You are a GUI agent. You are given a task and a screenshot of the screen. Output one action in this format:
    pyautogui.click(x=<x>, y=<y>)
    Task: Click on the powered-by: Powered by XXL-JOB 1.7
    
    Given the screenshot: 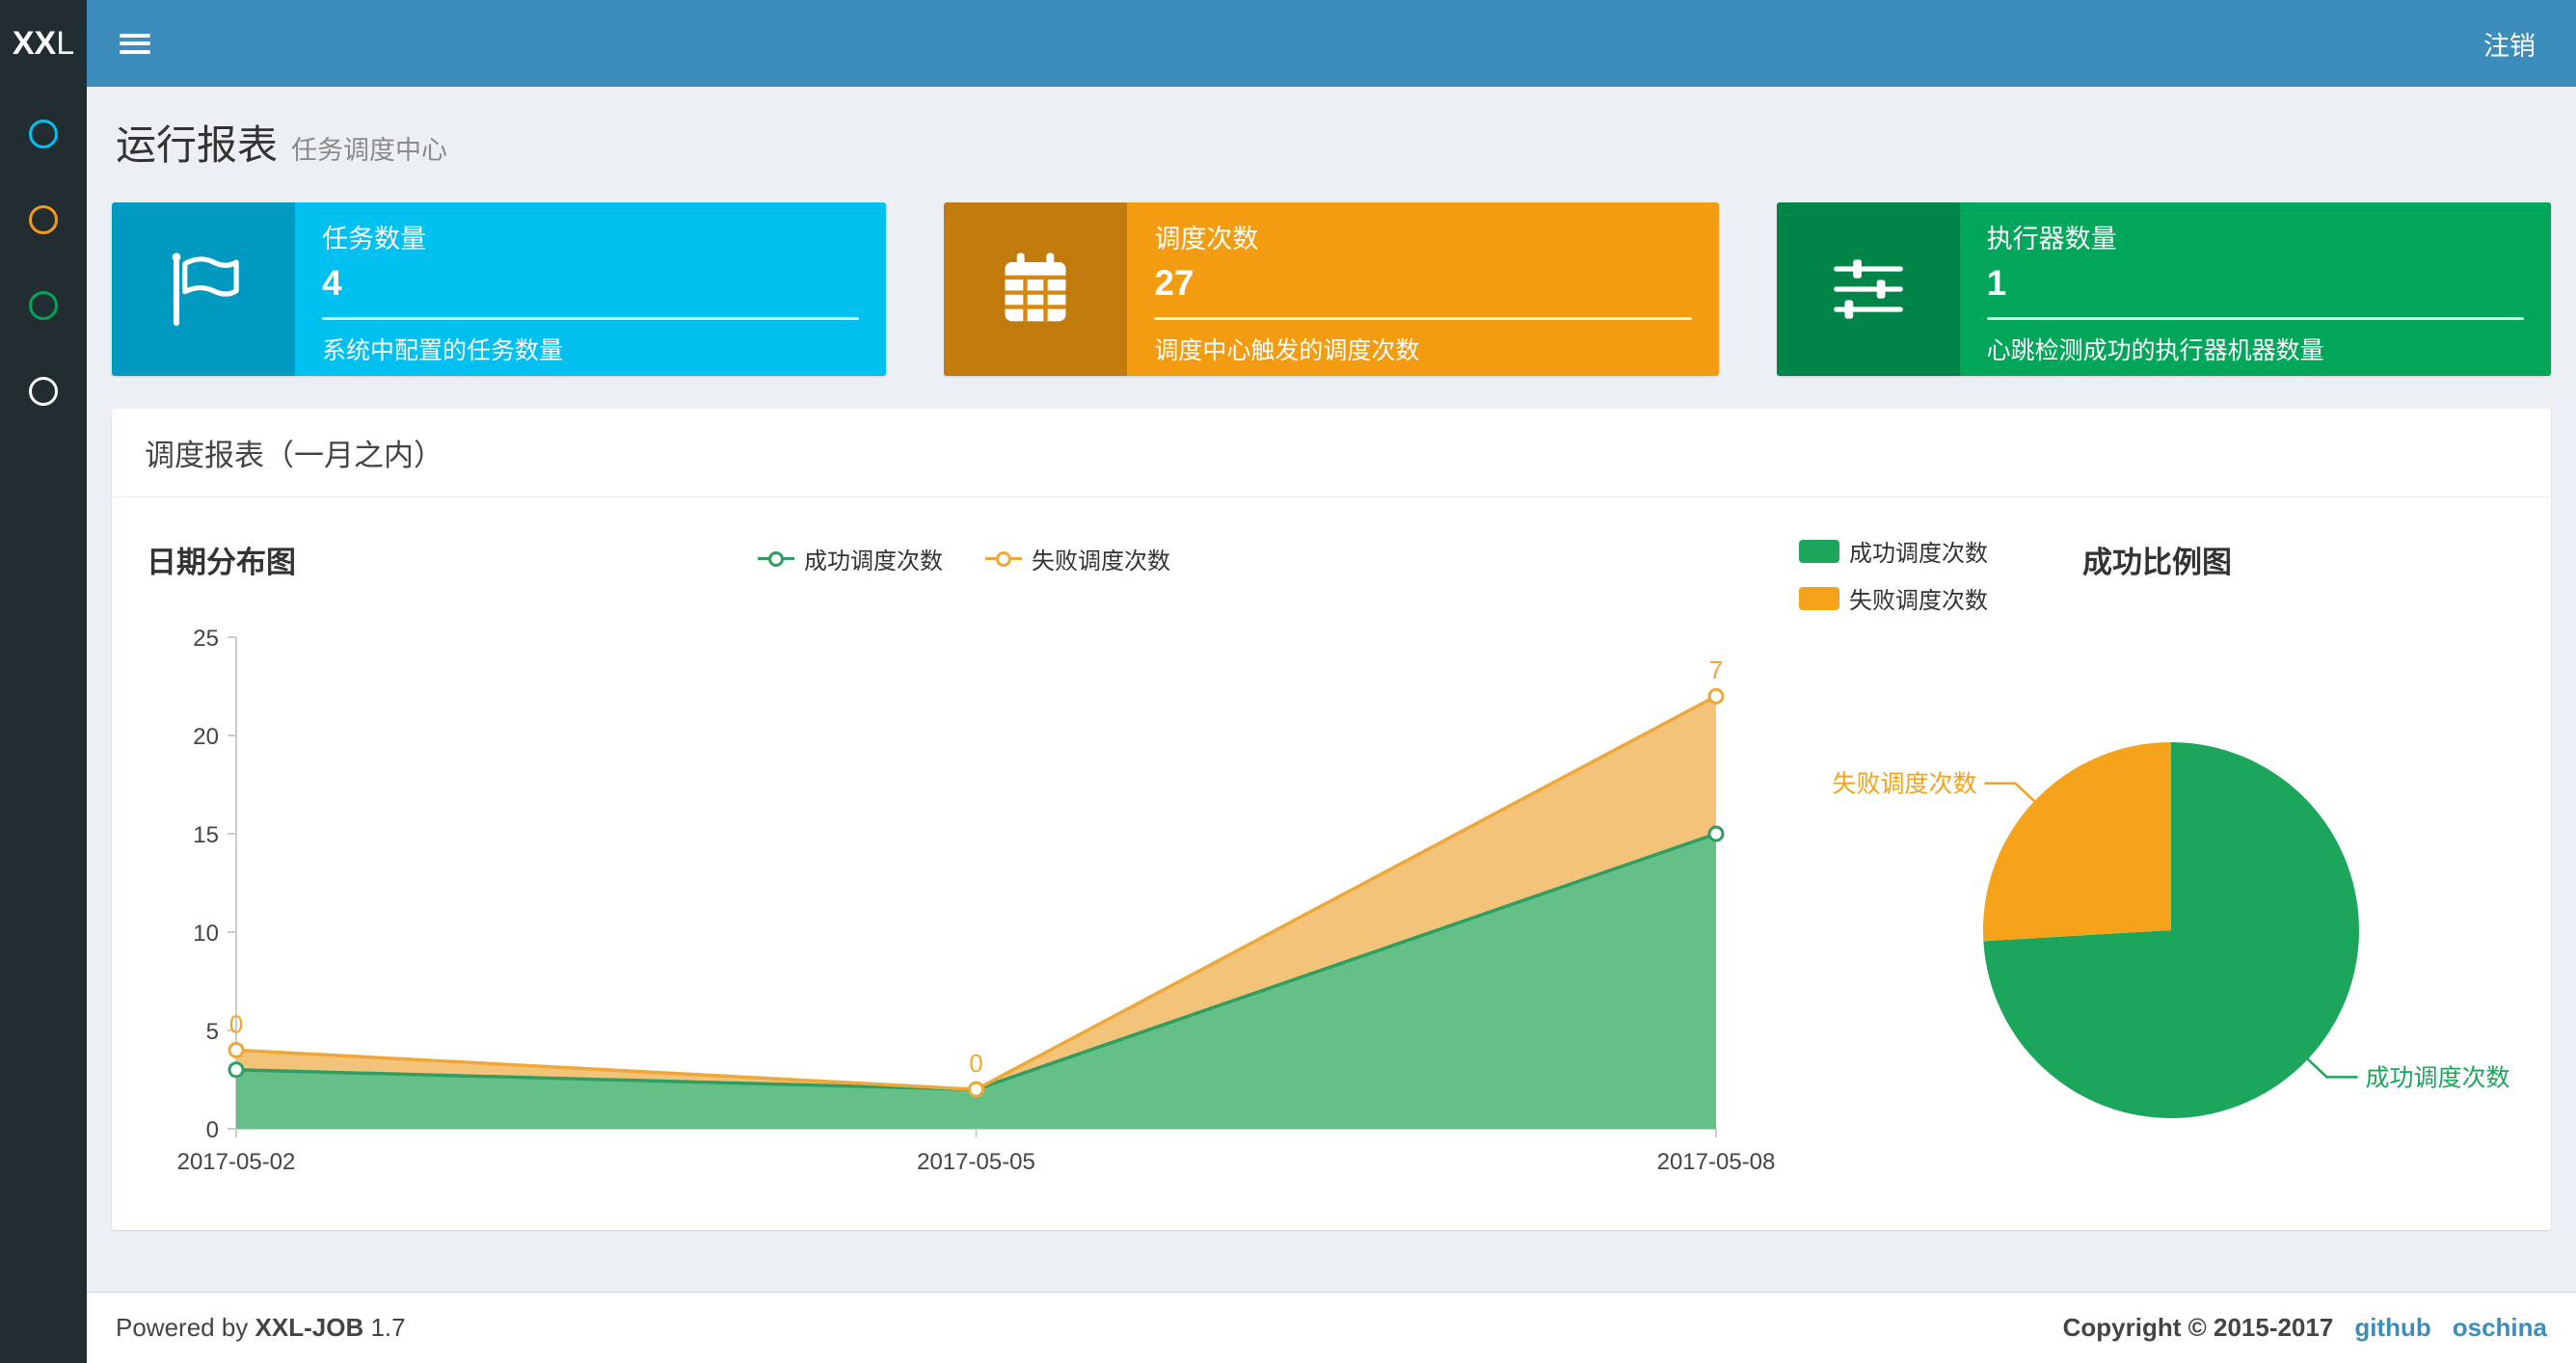 What is the action you would take?
    pyautogui.click(x=261, y=1327)
    